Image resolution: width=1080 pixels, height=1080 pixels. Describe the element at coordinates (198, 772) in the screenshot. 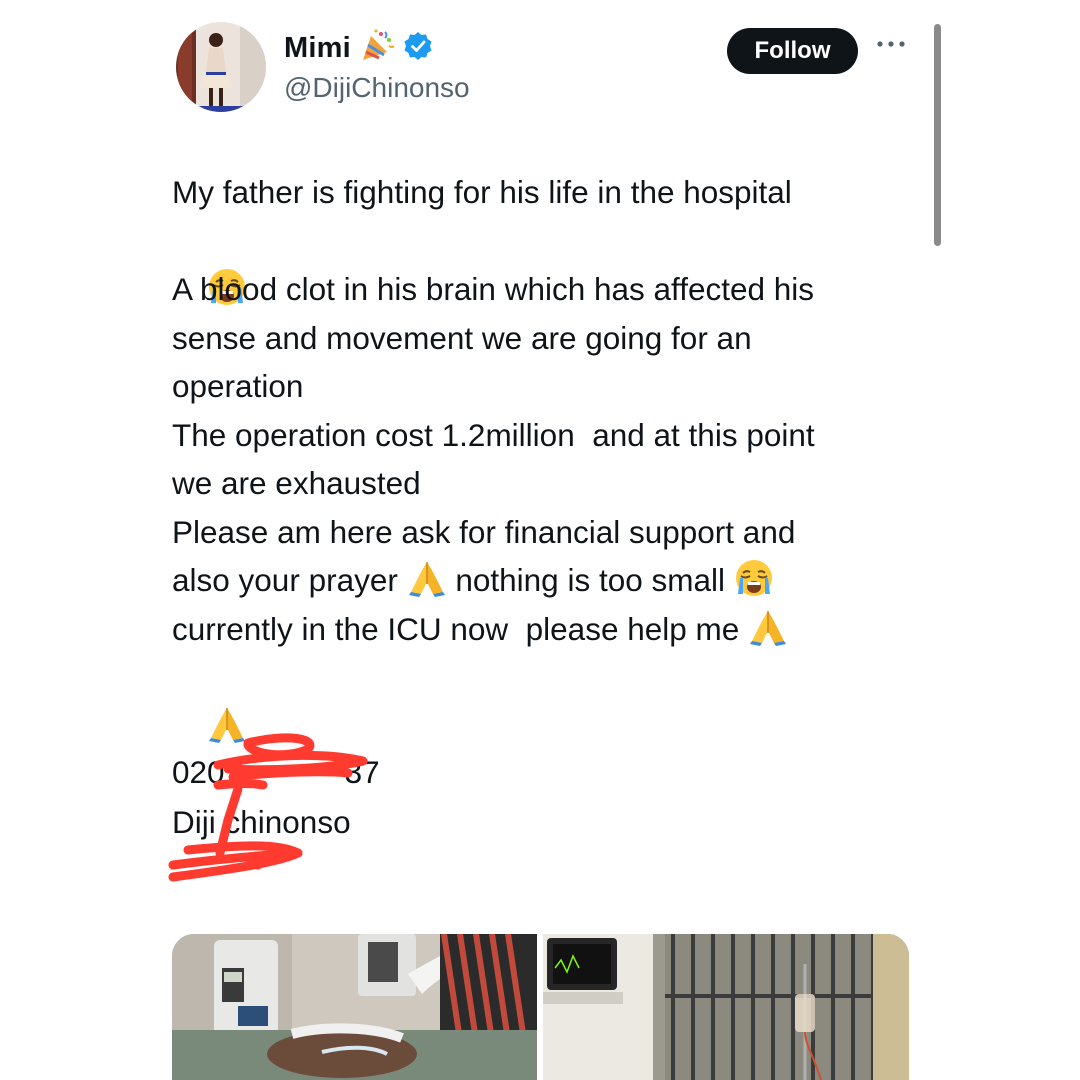

I see `account-number-start: 020` at that location.